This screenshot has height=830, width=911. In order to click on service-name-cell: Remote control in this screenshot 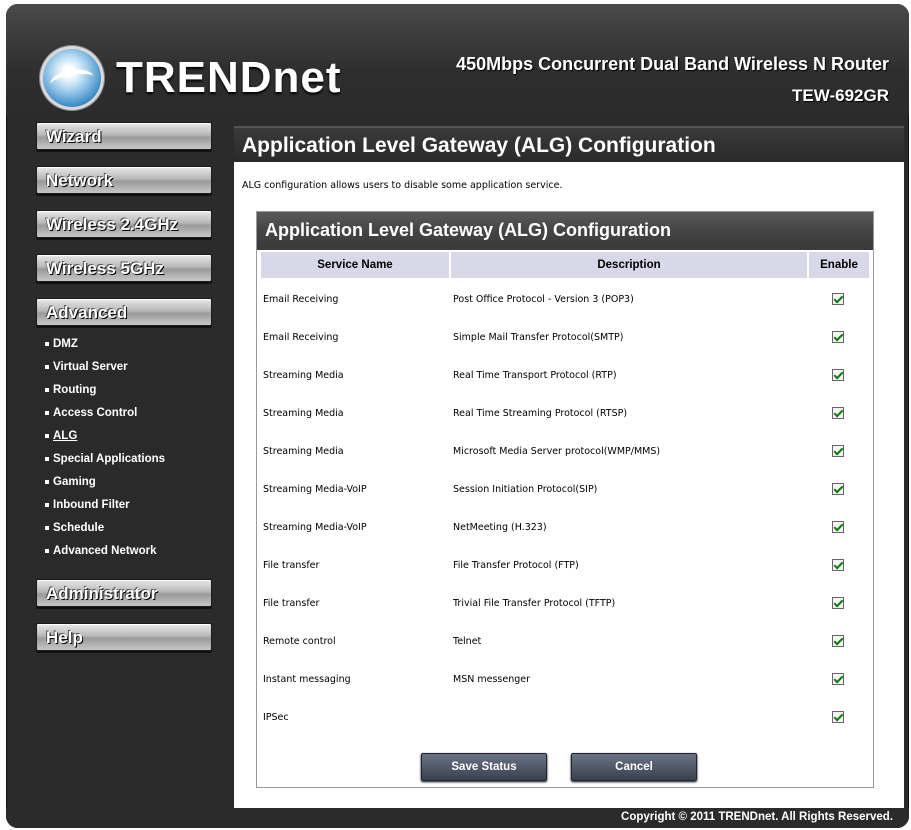, I will do `click(299, 641)`.